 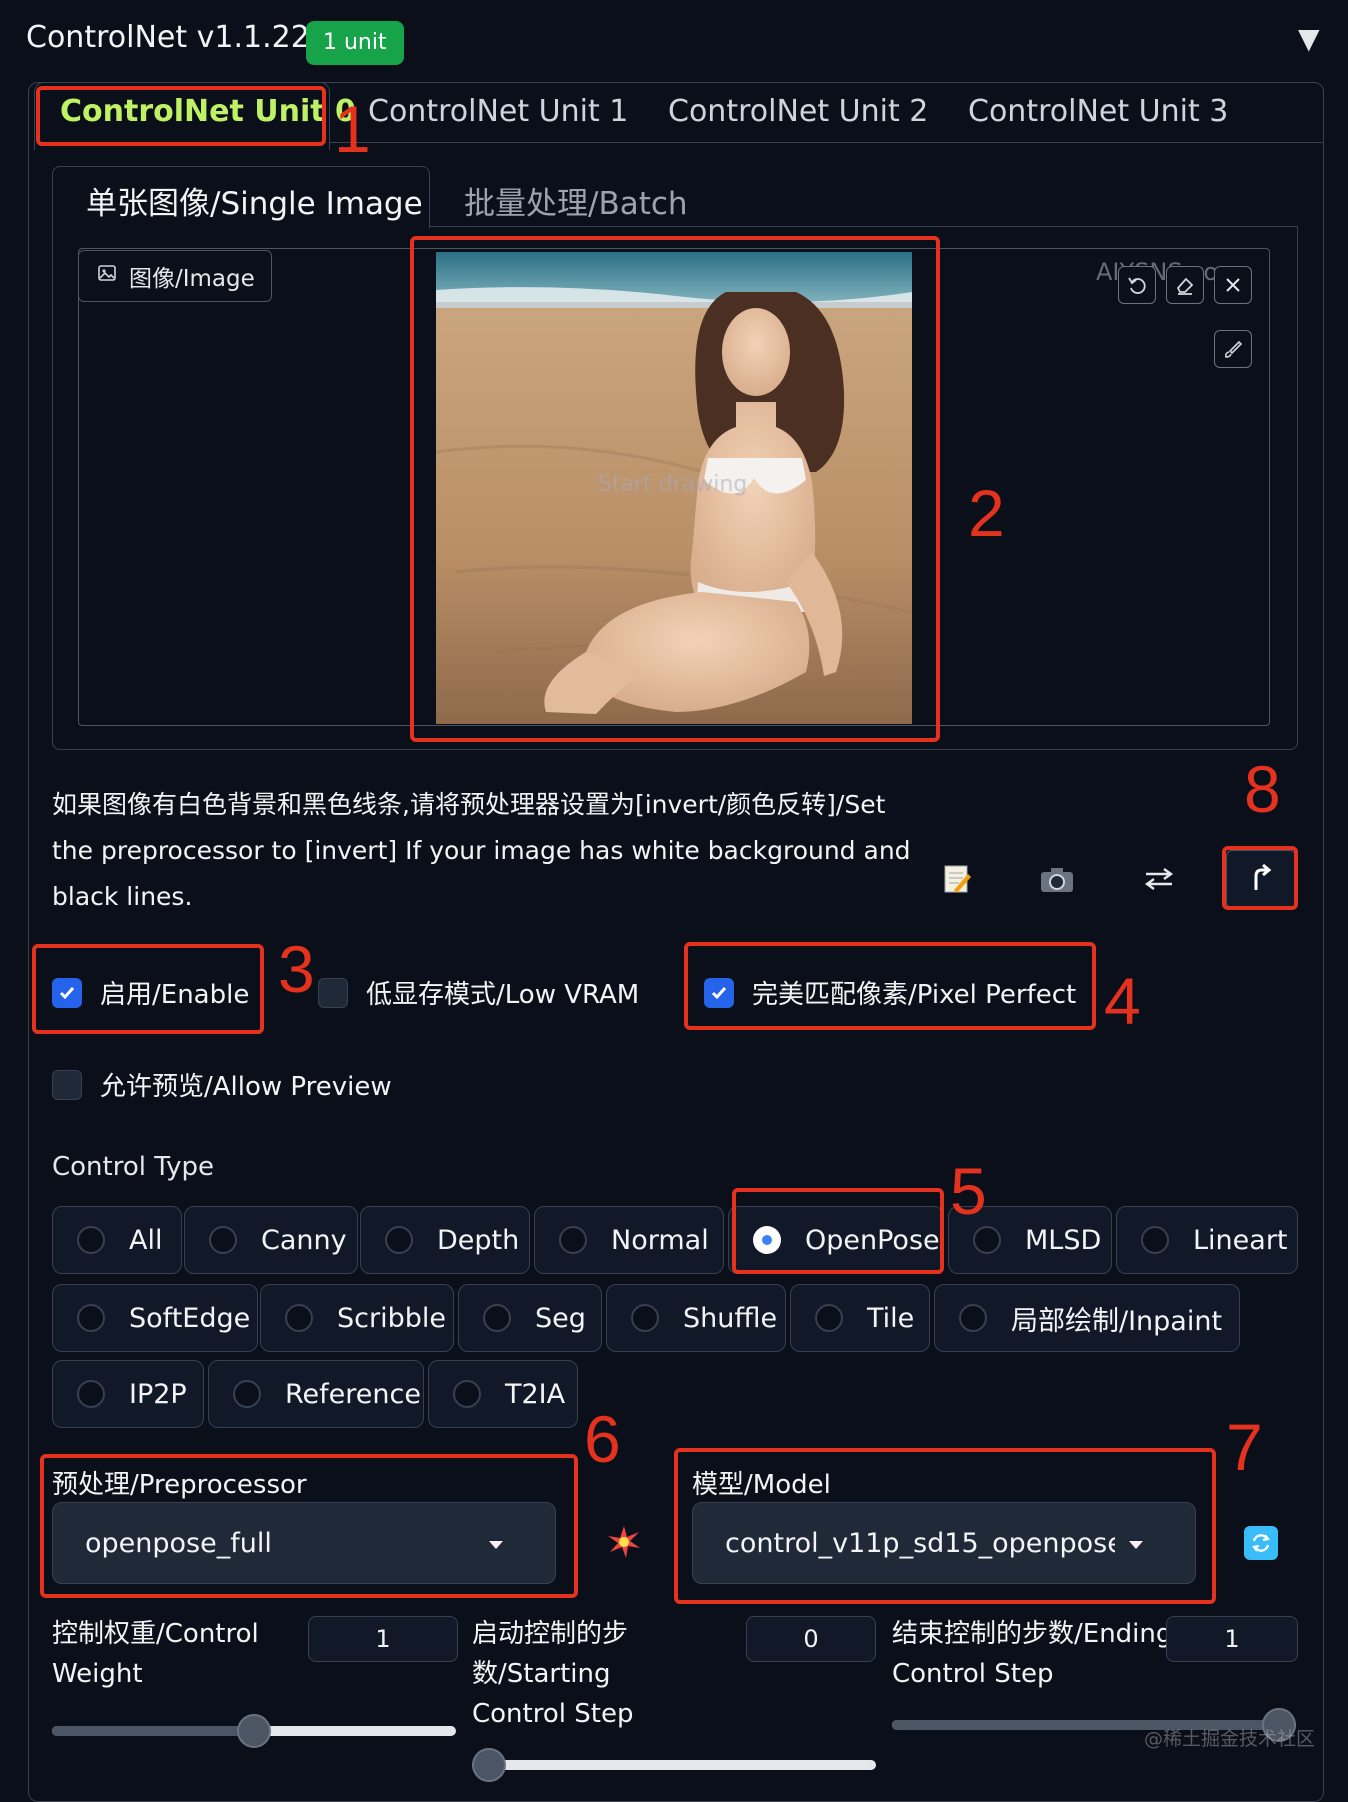 I want to click on control-type-canny: Canny, so click(x=271, y=1240).